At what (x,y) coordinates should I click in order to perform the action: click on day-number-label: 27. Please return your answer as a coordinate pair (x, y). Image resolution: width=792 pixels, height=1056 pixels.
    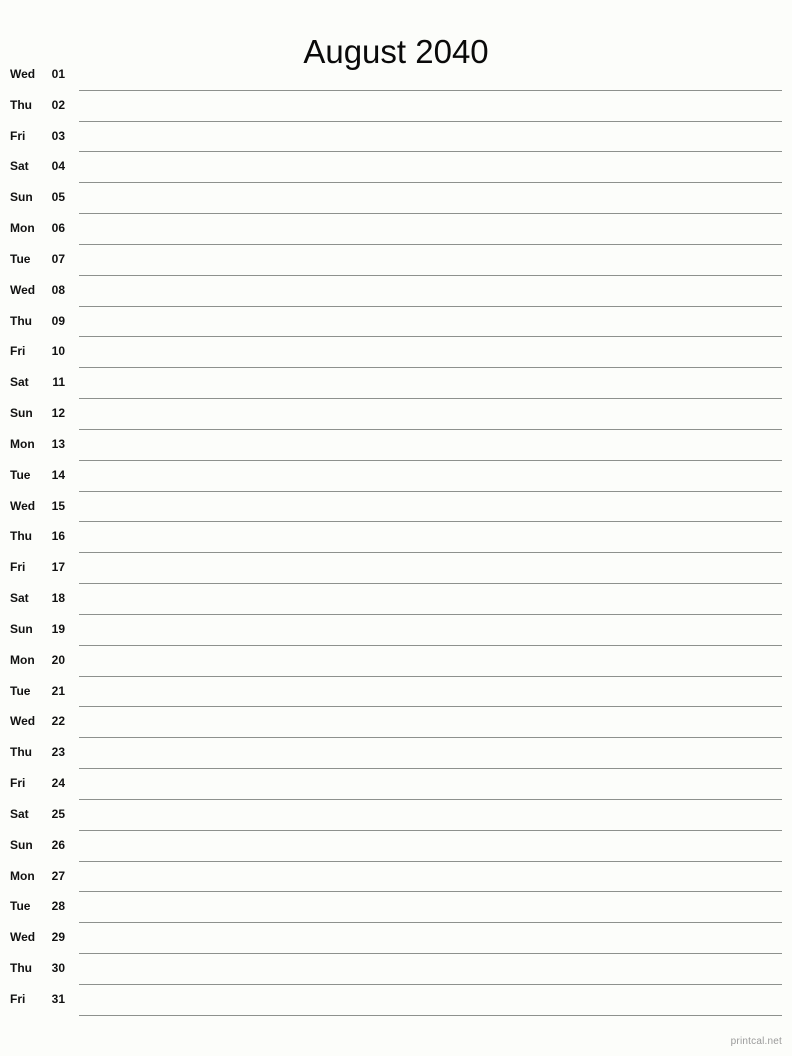
    Looking at the image, I should click on (58, 875).